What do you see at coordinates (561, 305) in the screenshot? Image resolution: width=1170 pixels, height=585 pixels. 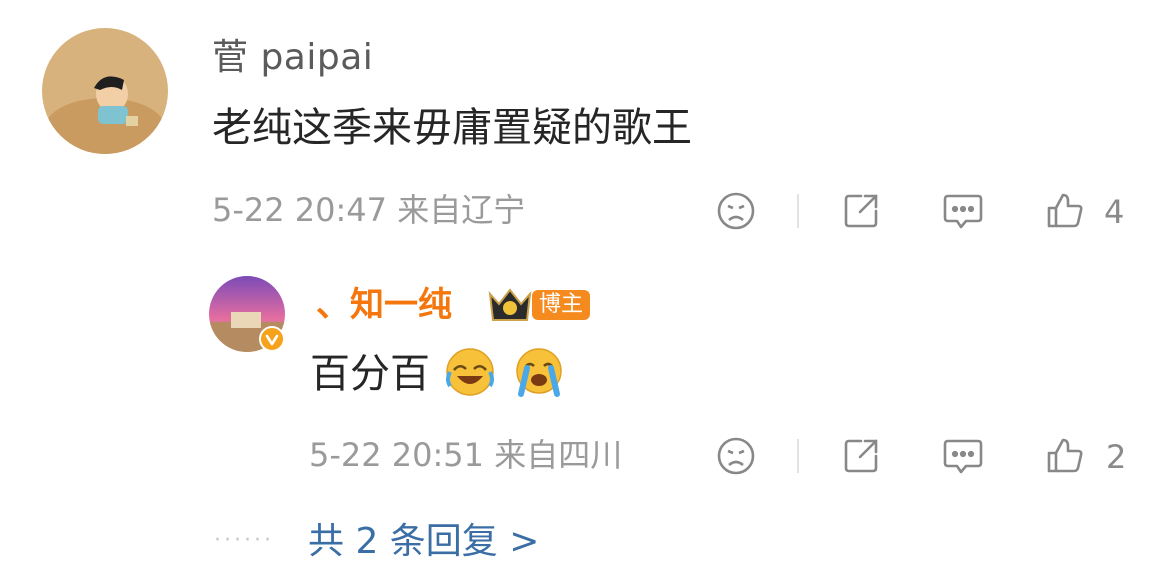 I see `host-badge: 博主` at bounding box center [561, 305].